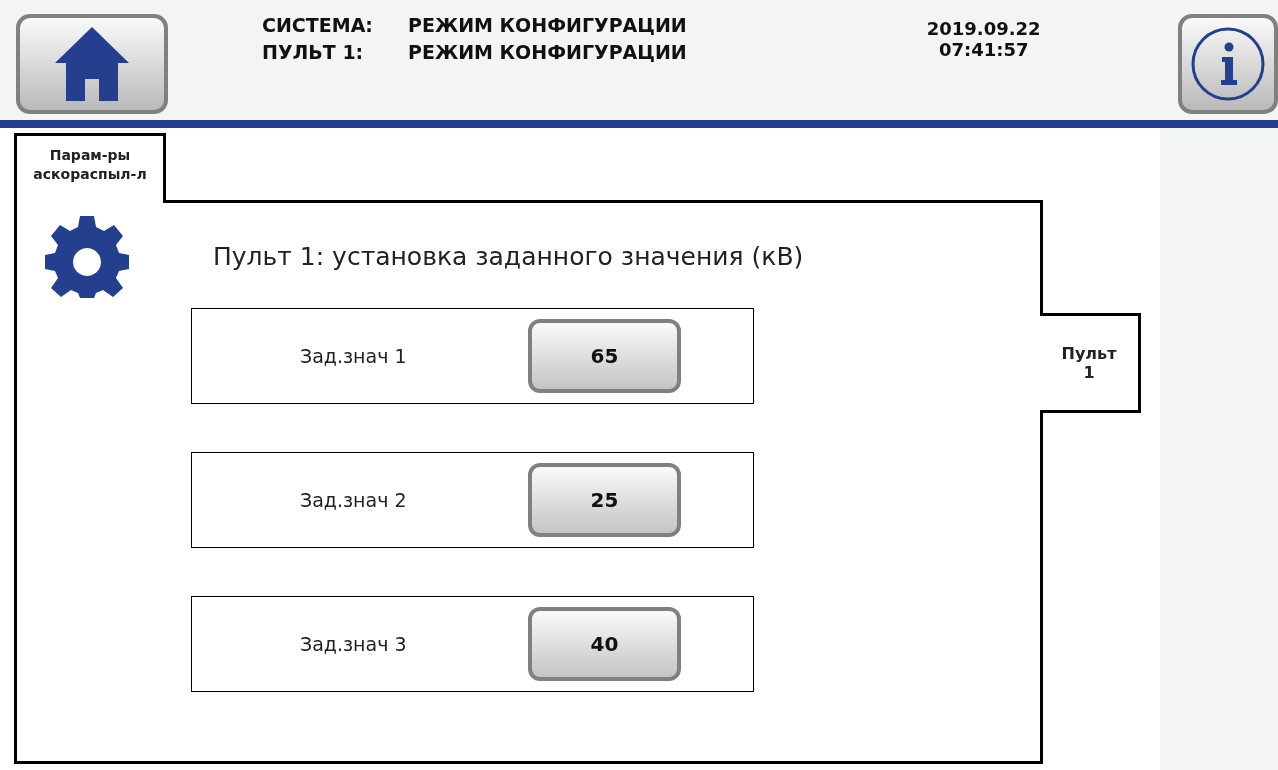  I want to click on info-icon, so click(1228, 64).